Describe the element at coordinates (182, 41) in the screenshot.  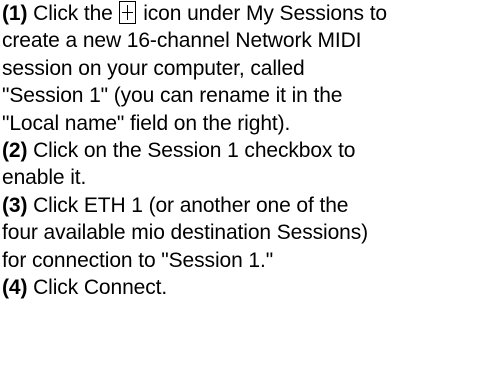
I see `step-text: create a new 16-channel Network MIDI` at that location.